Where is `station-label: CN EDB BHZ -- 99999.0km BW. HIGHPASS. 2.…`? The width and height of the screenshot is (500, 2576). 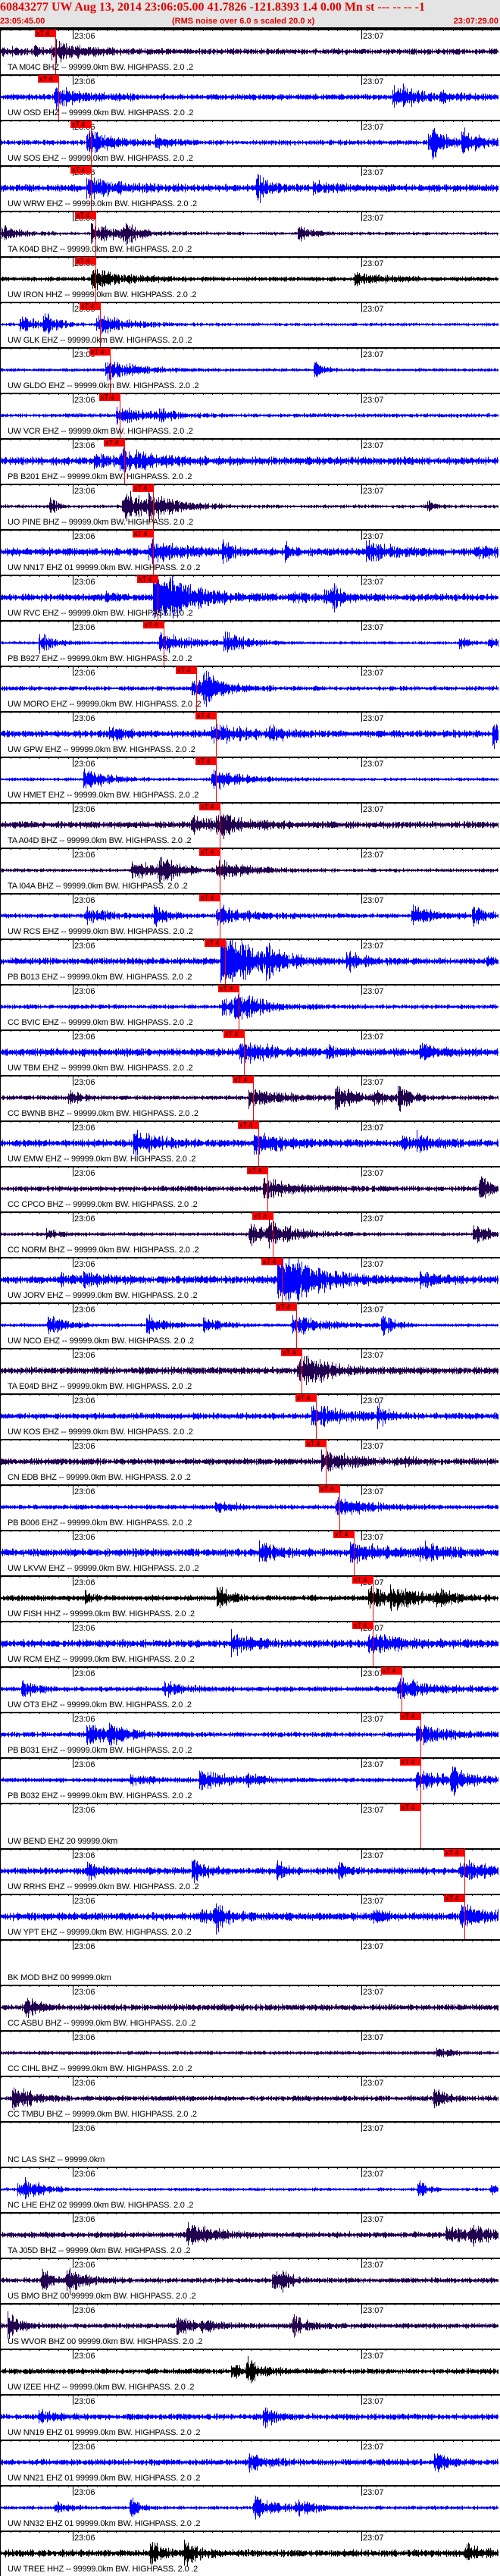 station-label: CN EDB BHZ -- 99999.0km BW. HIGHPASS. 2.… is located at coordinates (99, 1477).